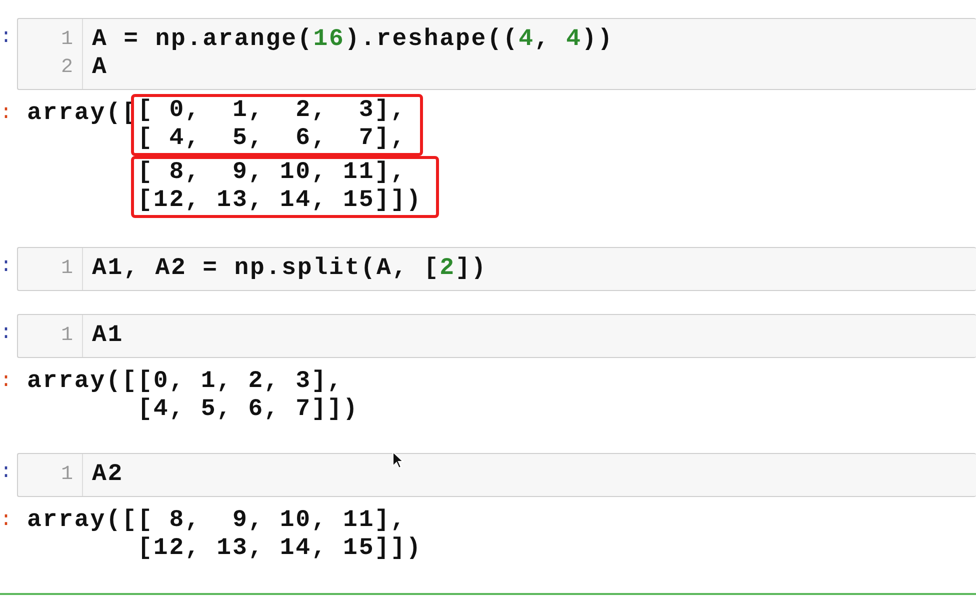 This screenshot has height=602, width=976. I want to click on output-text: [ 4, 5, 6, 7],, so click(272, 139).